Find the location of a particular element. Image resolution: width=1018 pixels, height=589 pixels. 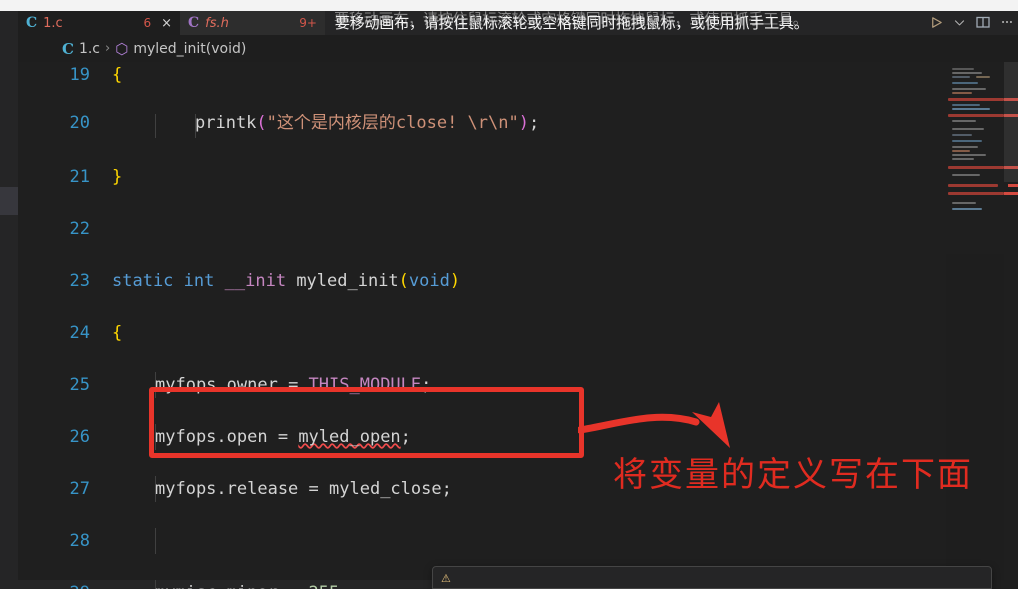

symbol-cube-icon: ⬡ is located at coordinates (122, 48).